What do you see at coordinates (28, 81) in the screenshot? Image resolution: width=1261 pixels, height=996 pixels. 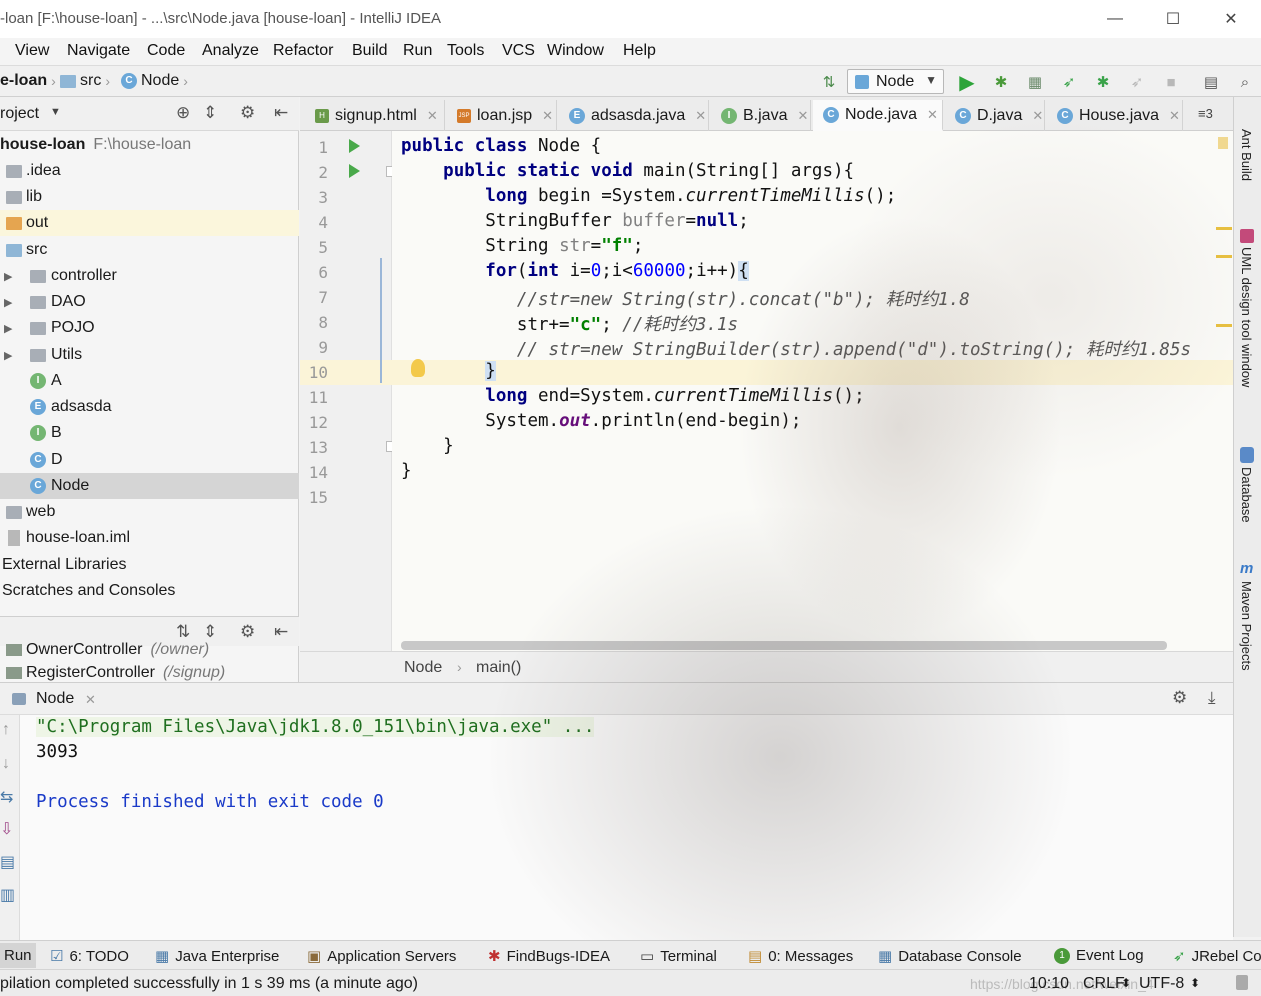 I see `breadcrumb-project: e-loan ›` at bounding box center [28, 81].